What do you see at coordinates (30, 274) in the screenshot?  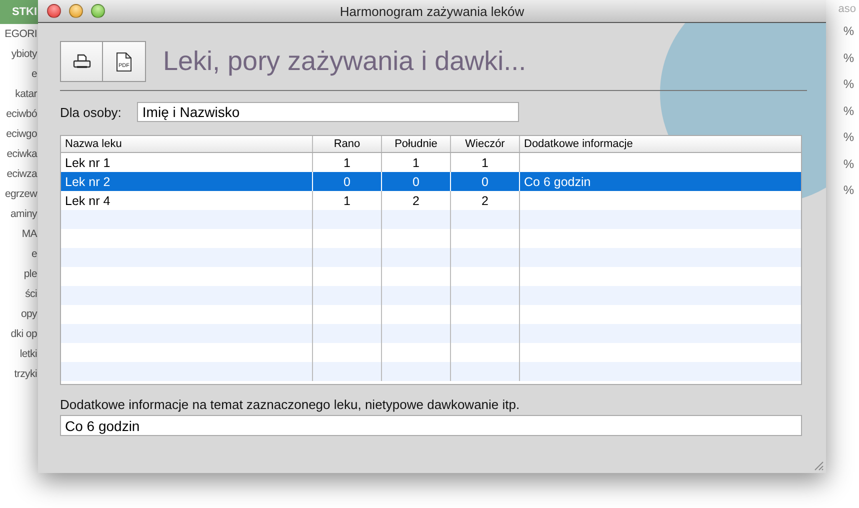 I see `sidebar-item: ple` at bounding box center [30, 274].